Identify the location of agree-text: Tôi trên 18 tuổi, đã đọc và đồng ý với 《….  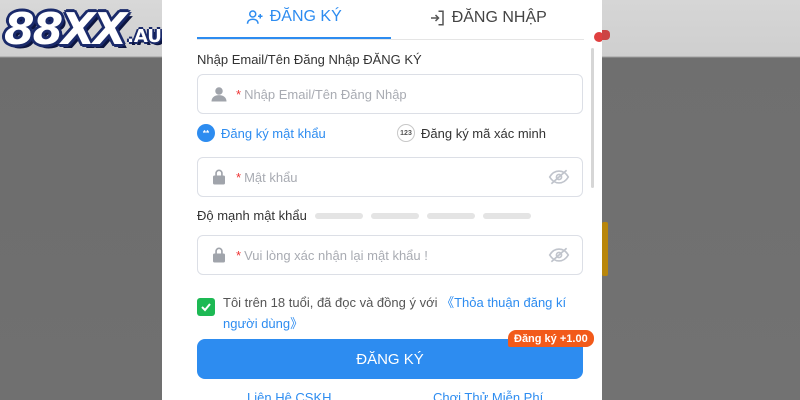
(405, 313).